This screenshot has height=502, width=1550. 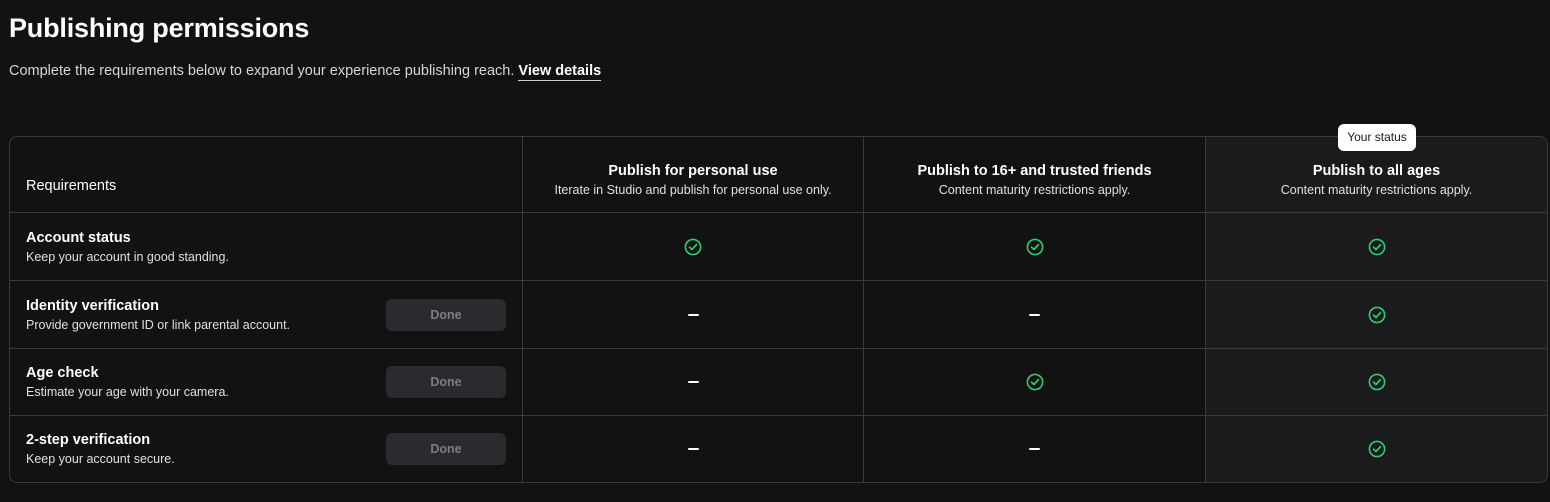 I want to click on tier-title: Publish to 16+ and trusted friends, so click(x=1034, y=170).